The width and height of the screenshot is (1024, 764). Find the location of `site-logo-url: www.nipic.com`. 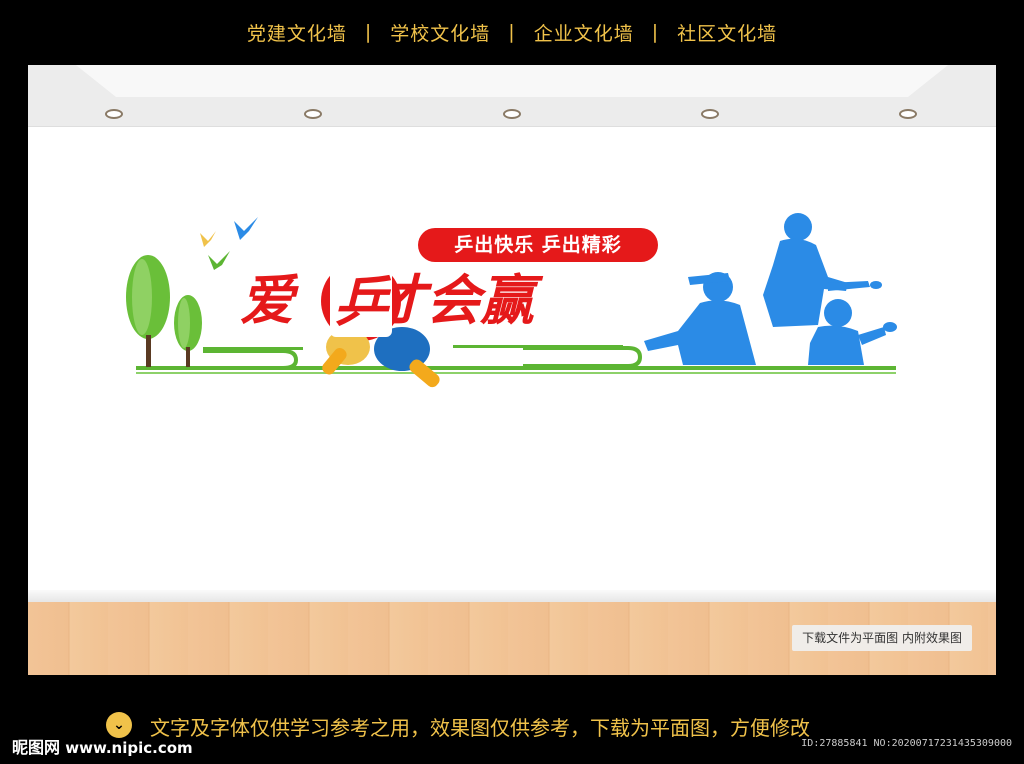

site-logo-url: www.nipic.com is located at coordinates (129, 748).